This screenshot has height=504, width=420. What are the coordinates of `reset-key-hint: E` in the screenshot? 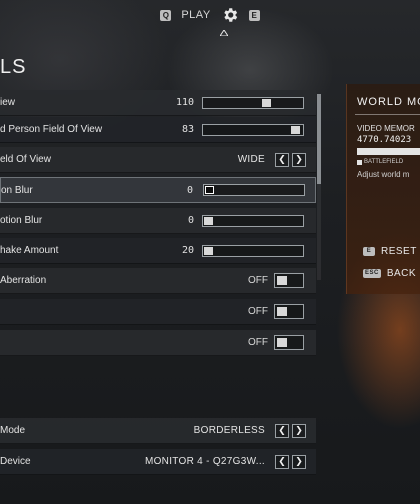 It's located at (369, 251).